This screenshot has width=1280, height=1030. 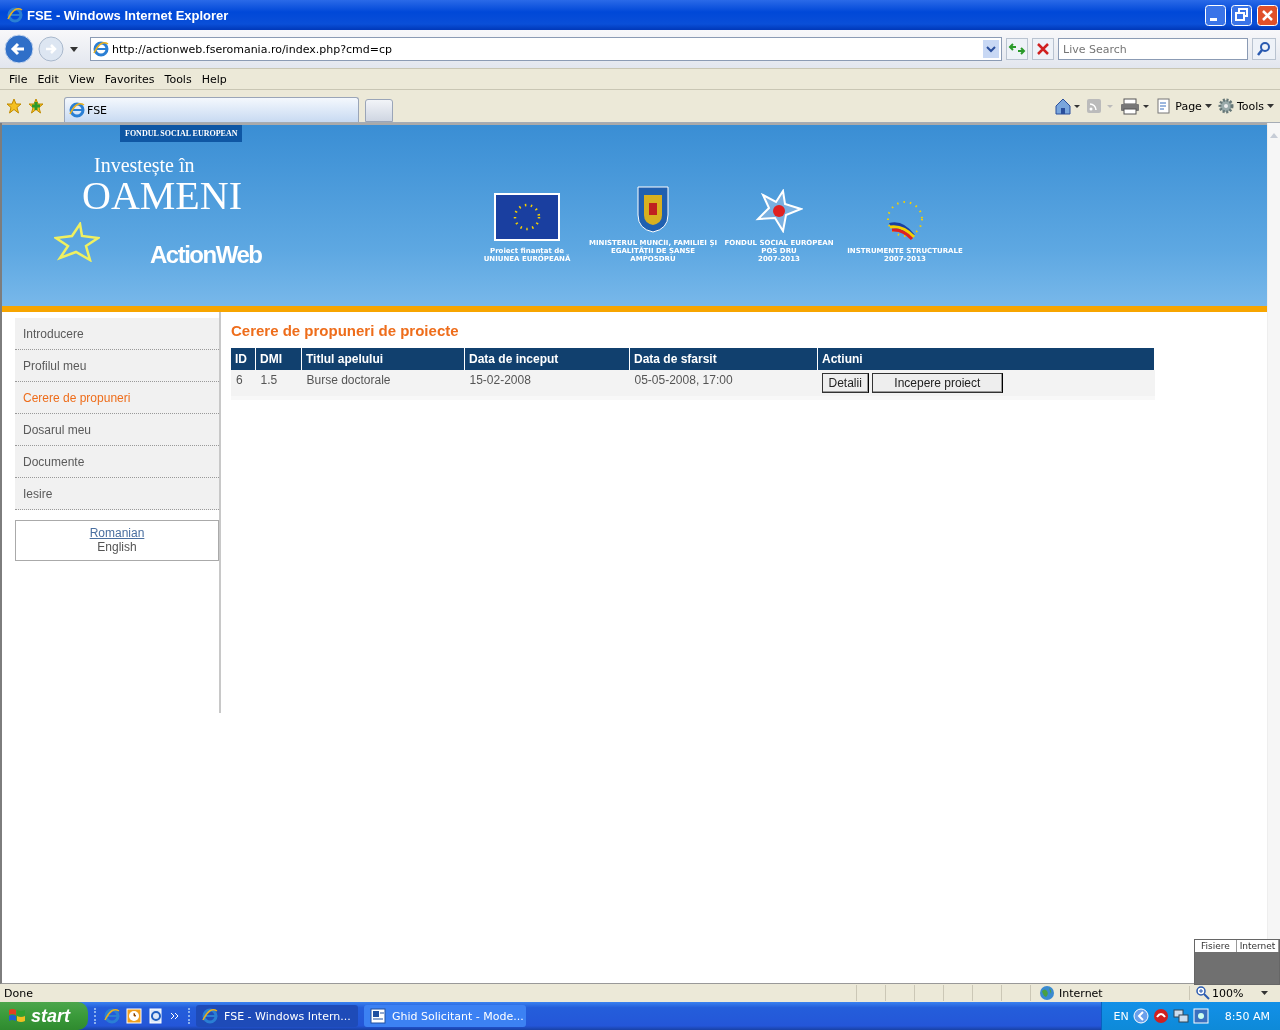 I want to click on table-cell: 15-02-2008, so click(x=547, y=384).